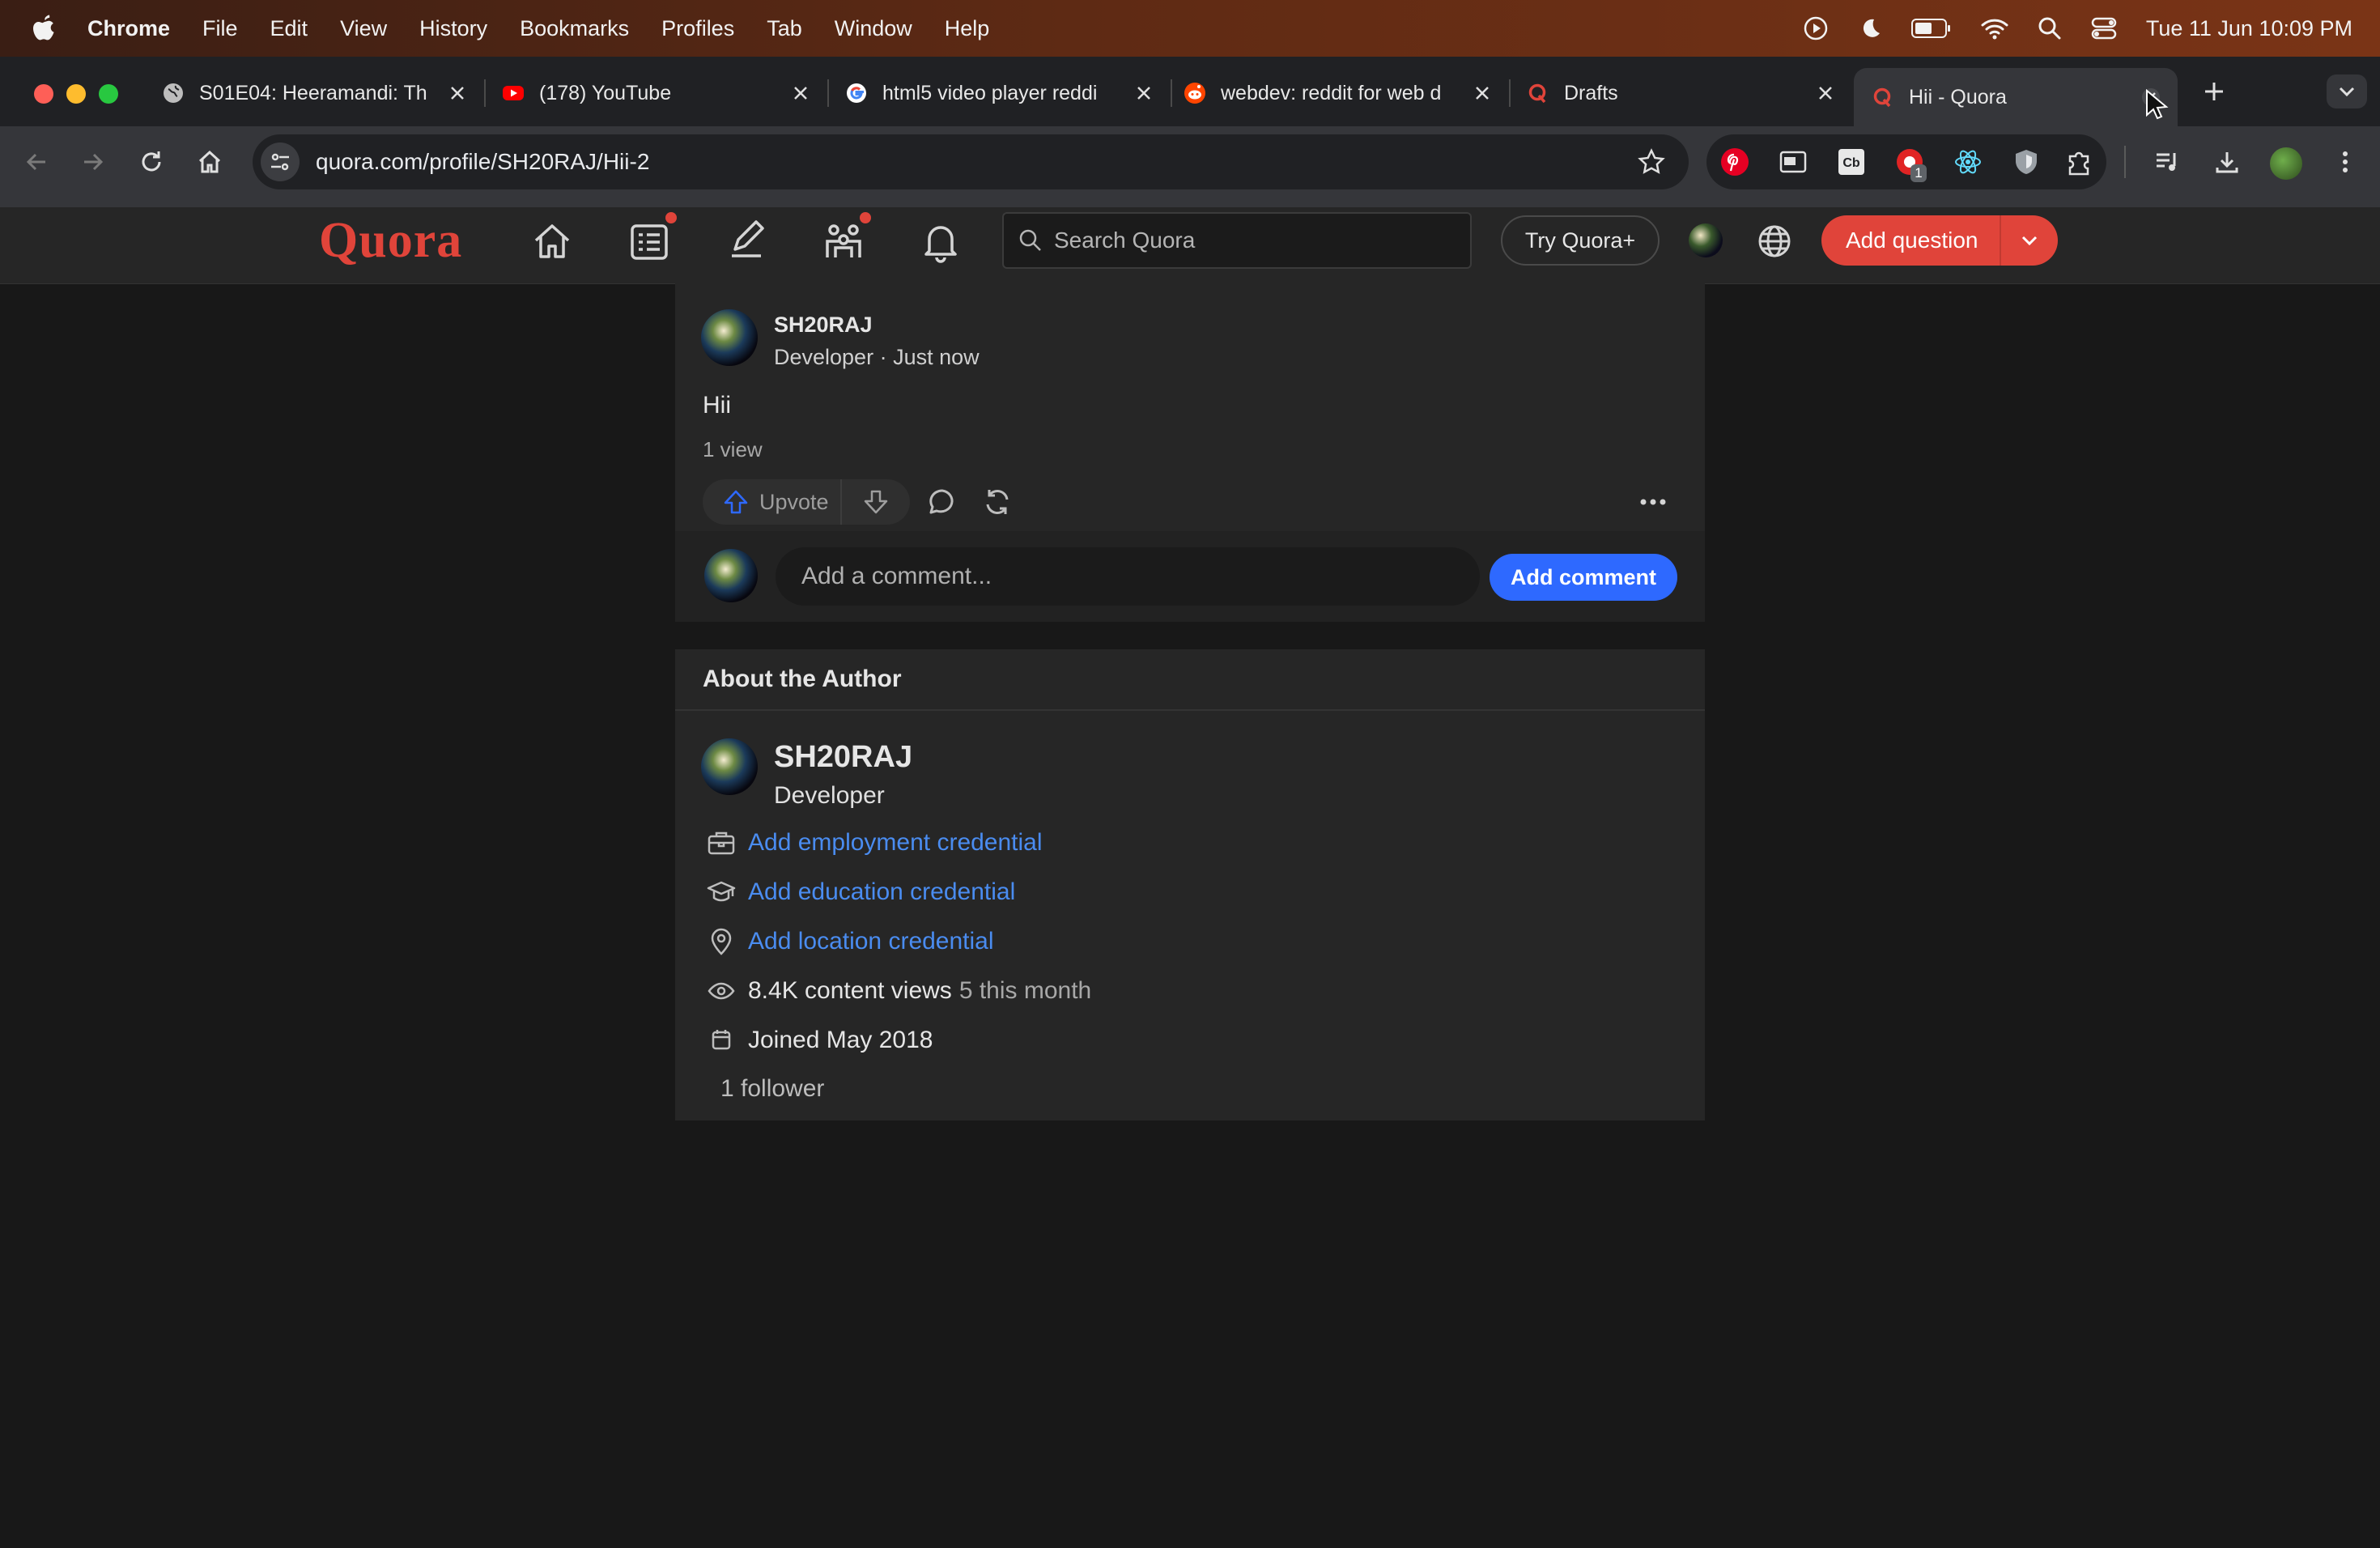  I want to click on tab-google-search: html5 video player reddi, so click(999, 93).